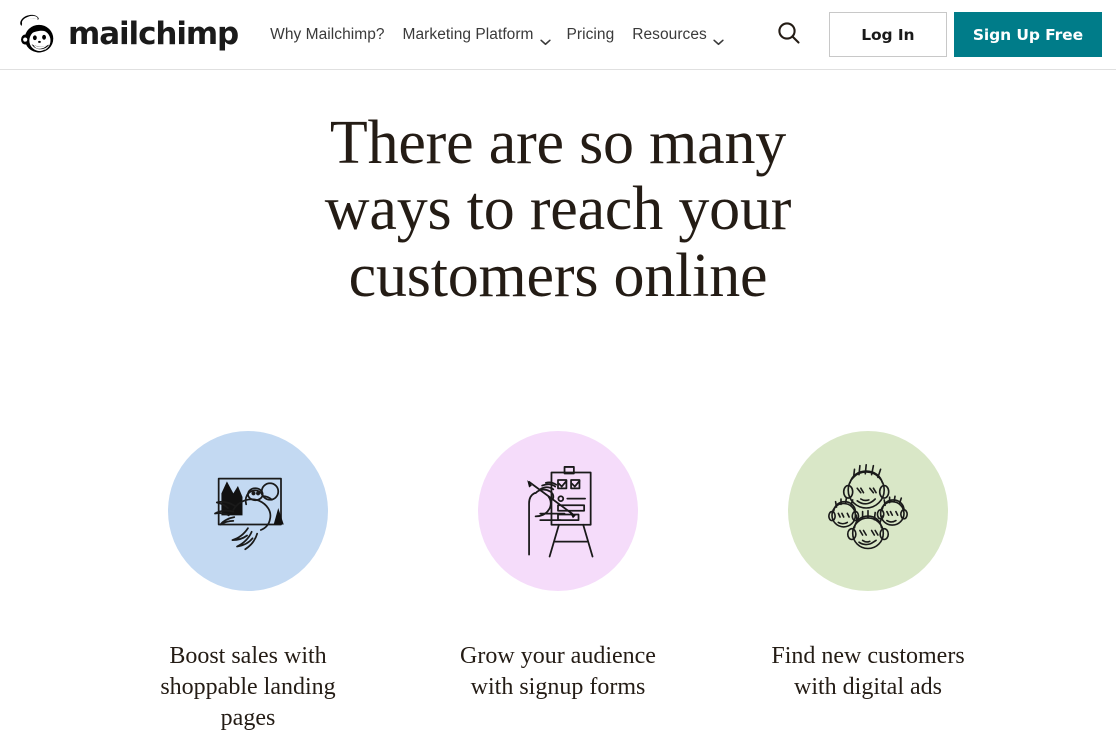 The image size is (1116, 732). I want to click on card-label: Grow your audience with signup forms, so click(558, 671).